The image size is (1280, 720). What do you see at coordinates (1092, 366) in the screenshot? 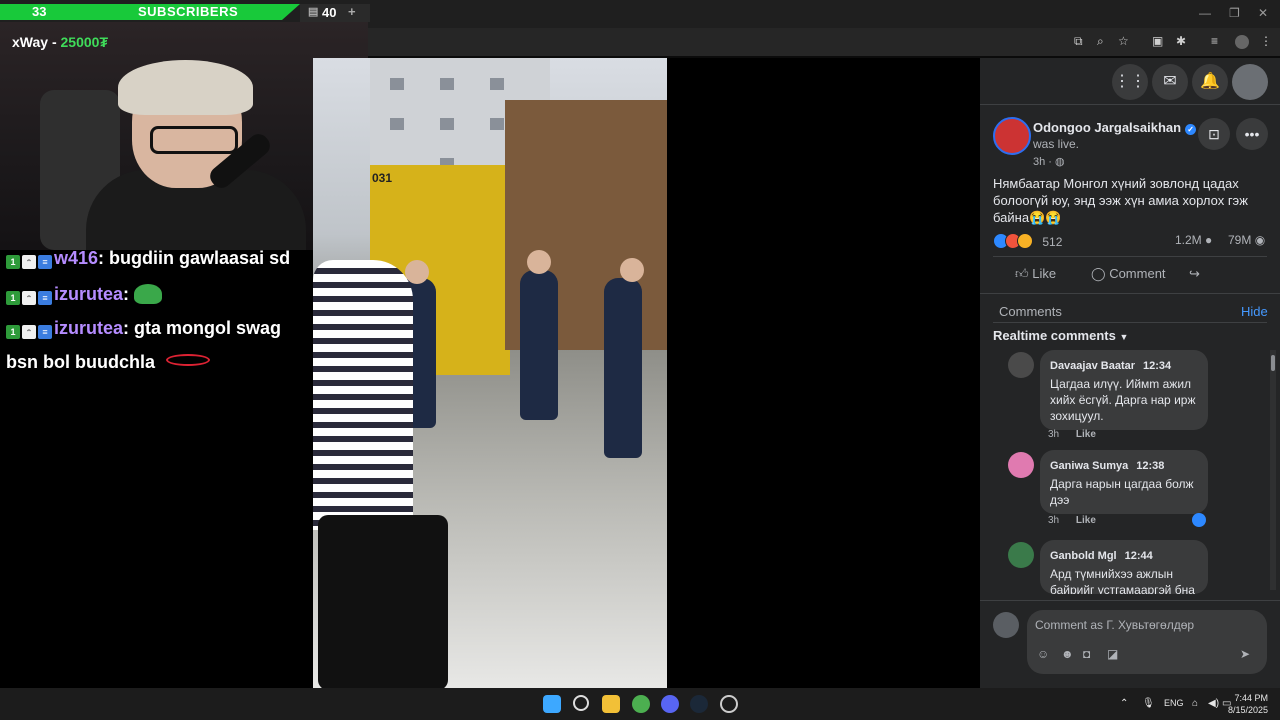
I see `commenter-name: Davaajav Baatar` at bounding box center [1092, 366].